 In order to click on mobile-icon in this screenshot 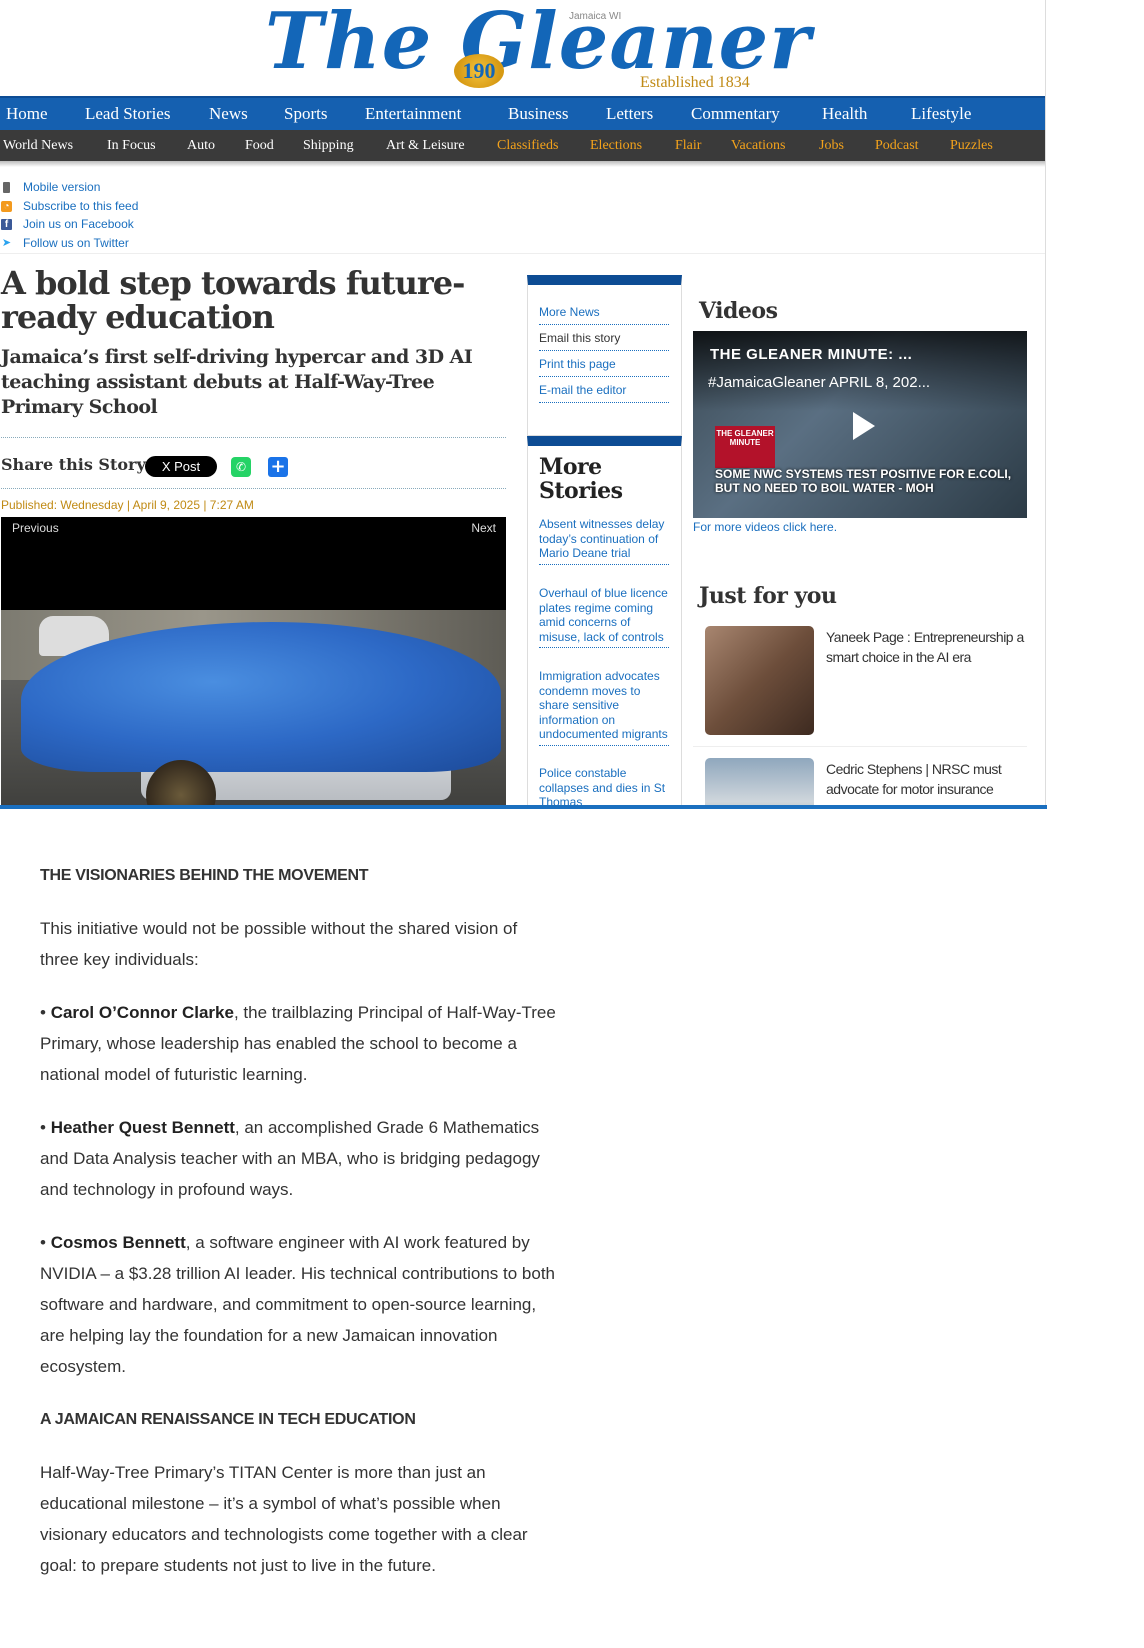, I will do `click(6, 187)`.